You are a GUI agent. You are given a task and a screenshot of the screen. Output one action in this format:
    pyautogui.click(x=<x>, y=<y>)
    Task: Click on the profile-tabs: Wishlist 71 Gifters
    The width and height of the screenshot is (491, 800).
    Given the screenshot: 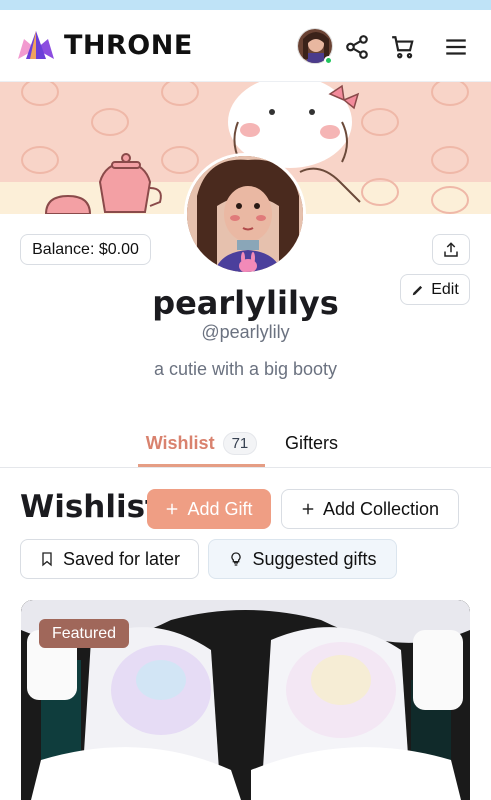 What is the action you would take?
    pyautogui.click(x=245, y=444)
    